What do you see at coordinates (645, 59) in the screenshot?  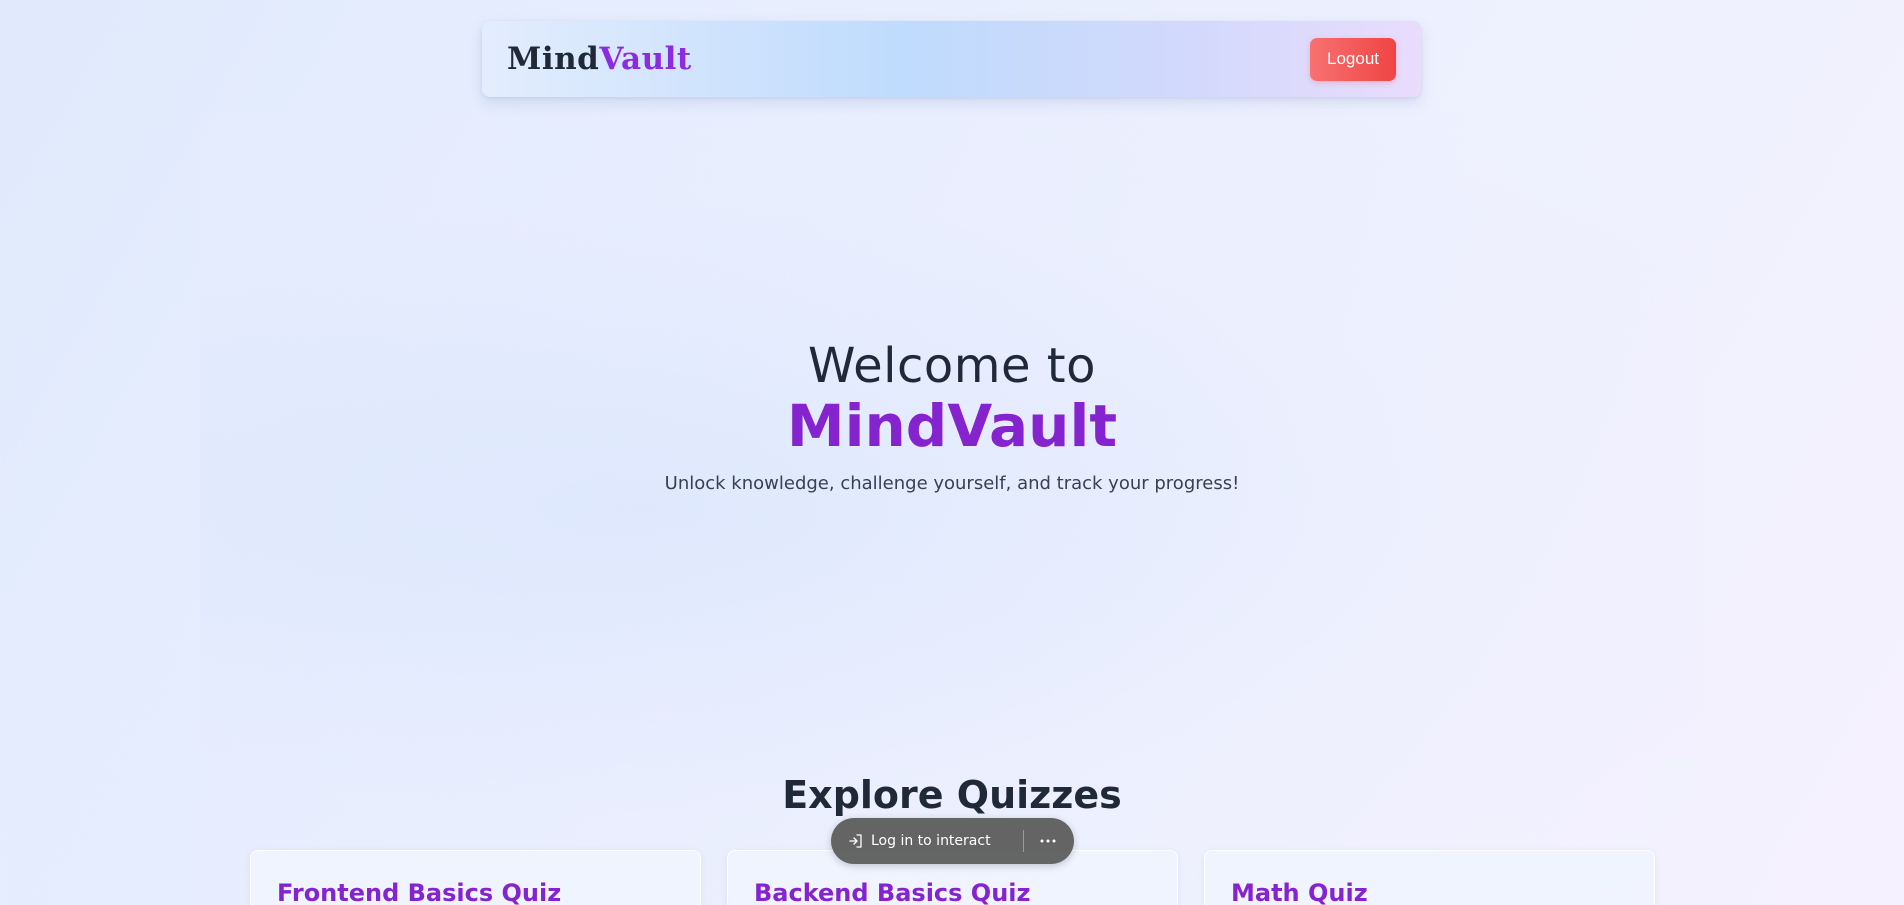 I see `logo-part-vault: Vault` at bounding box center [645, 59].